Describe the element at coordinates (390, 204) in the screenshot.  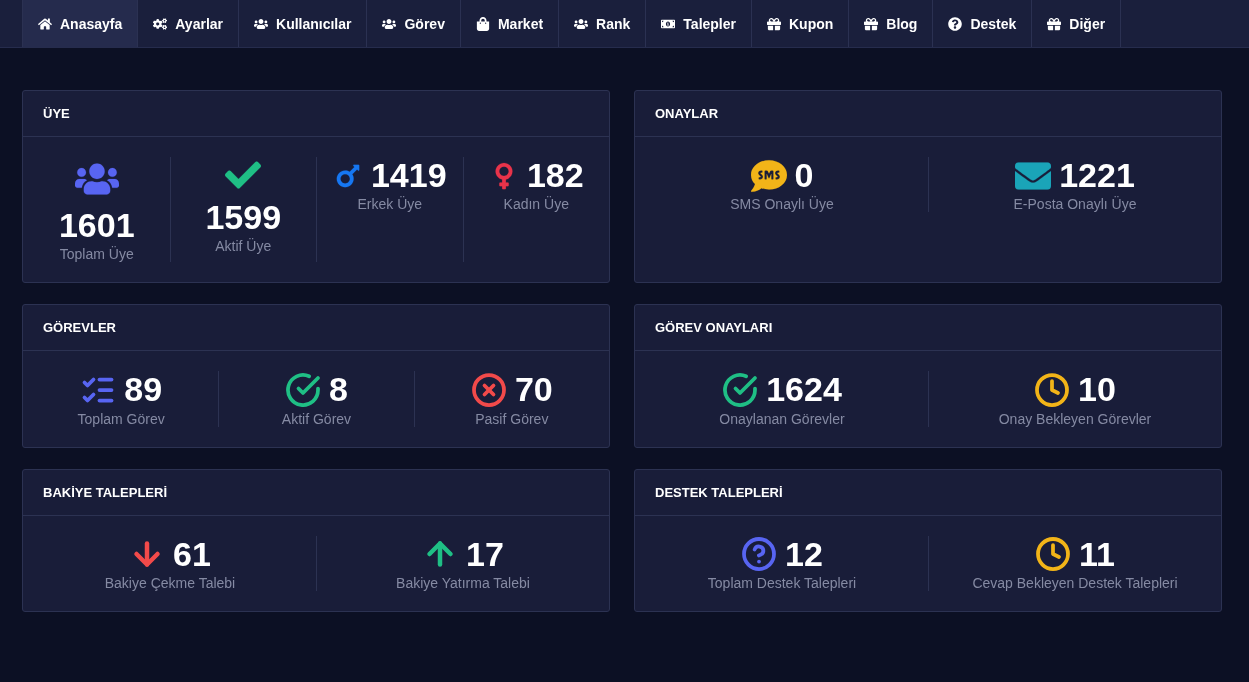
I see `stat-label: Erkek Üye` at that location.